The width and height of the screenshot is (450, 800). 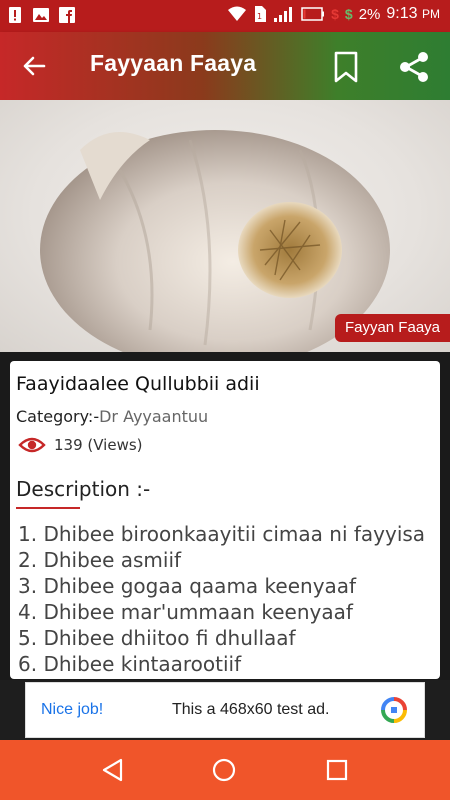 What do you see at coordinates (187, 586) in the screenshot?
I see `list-item: 3. Dhibee gogaa qaama keenyaaf` at bounding box center [187, 586].